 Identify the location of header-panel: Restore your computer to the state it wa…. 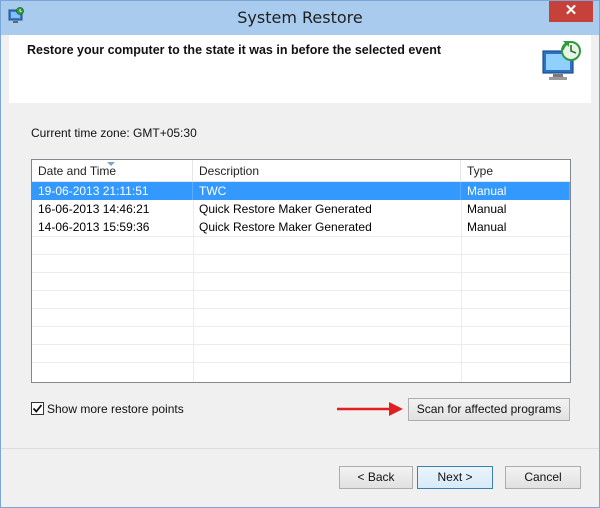
(300, 69).